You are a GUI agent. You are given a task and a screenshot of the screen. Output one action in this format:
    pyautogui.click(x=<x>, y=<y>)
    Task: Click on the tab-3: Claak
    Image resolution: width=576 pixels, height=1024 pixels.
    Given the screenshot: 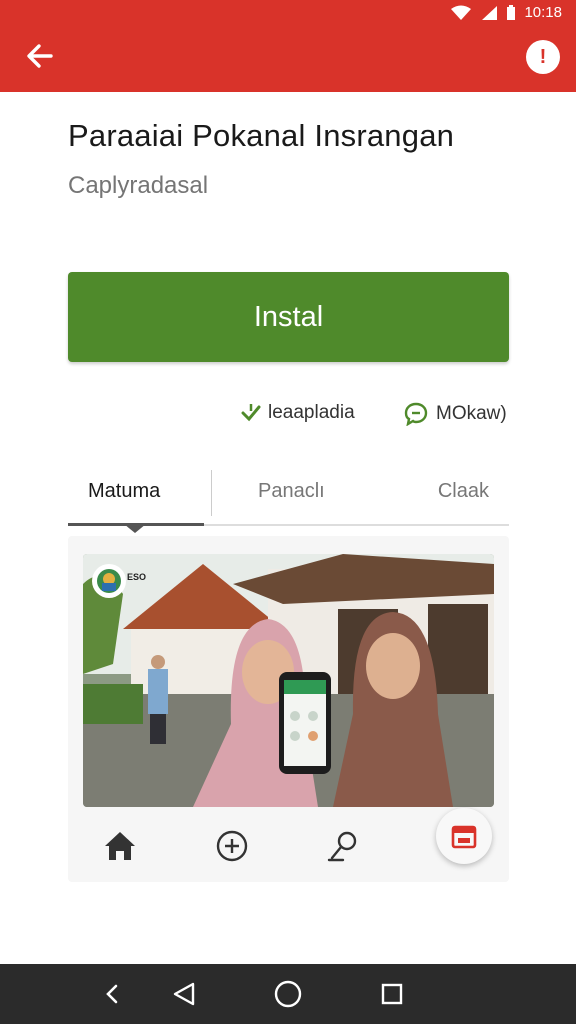 What is the action you would take?
    pyautogui.click(x=463, y=491)
    